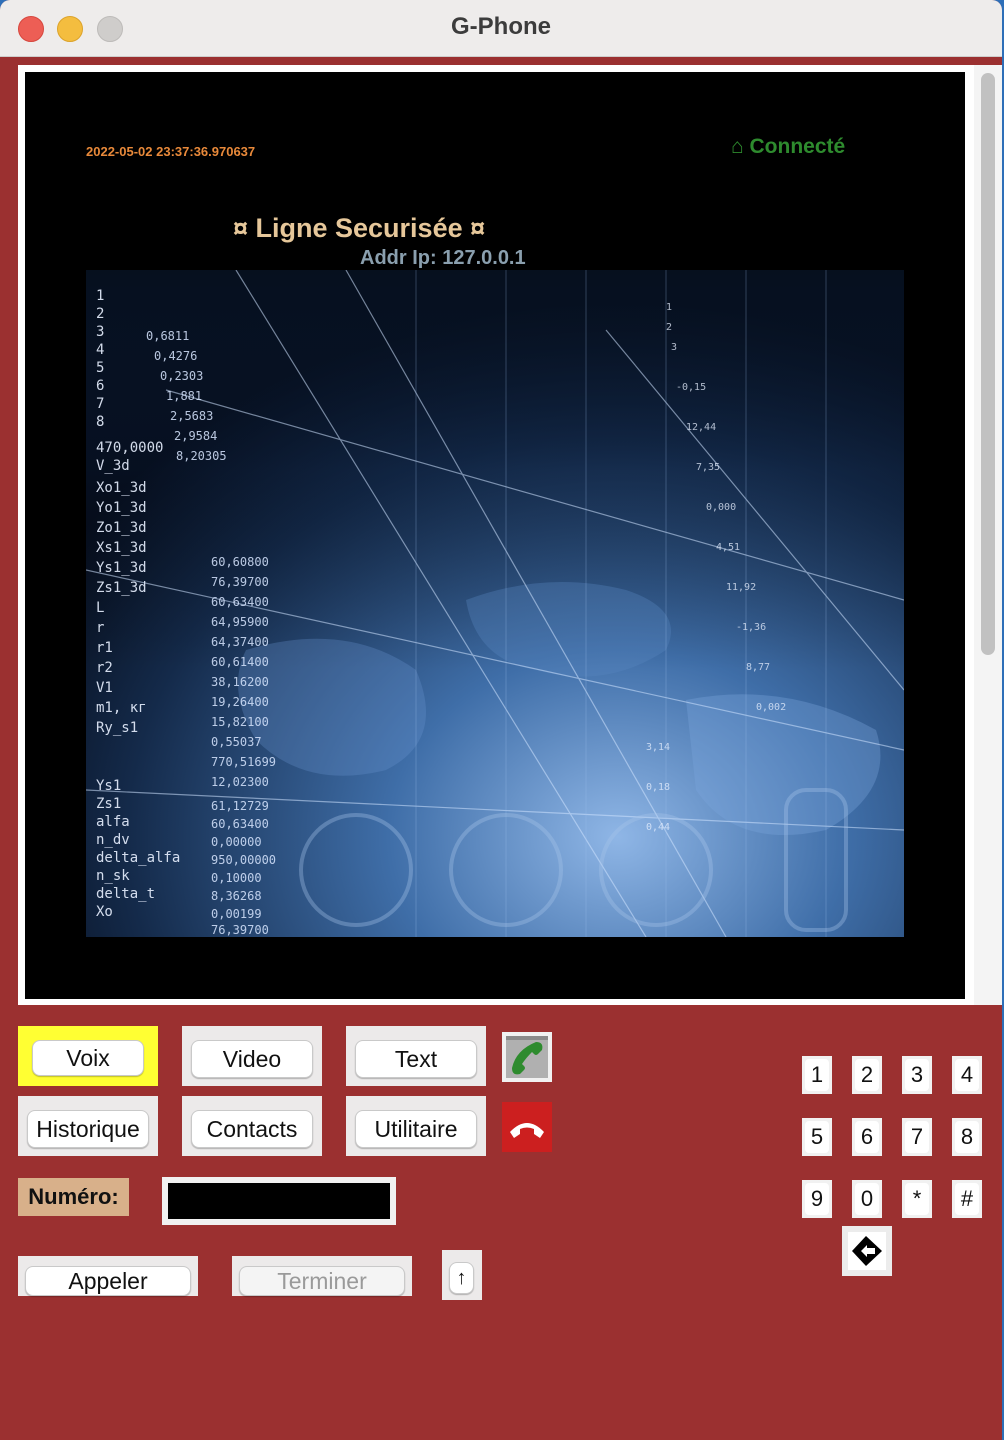 This screenshot has height=1440, width=1004. Describe the element at coordinates (121, 708) in the screenshot. I see `svg-text: m1, кг` at that location.